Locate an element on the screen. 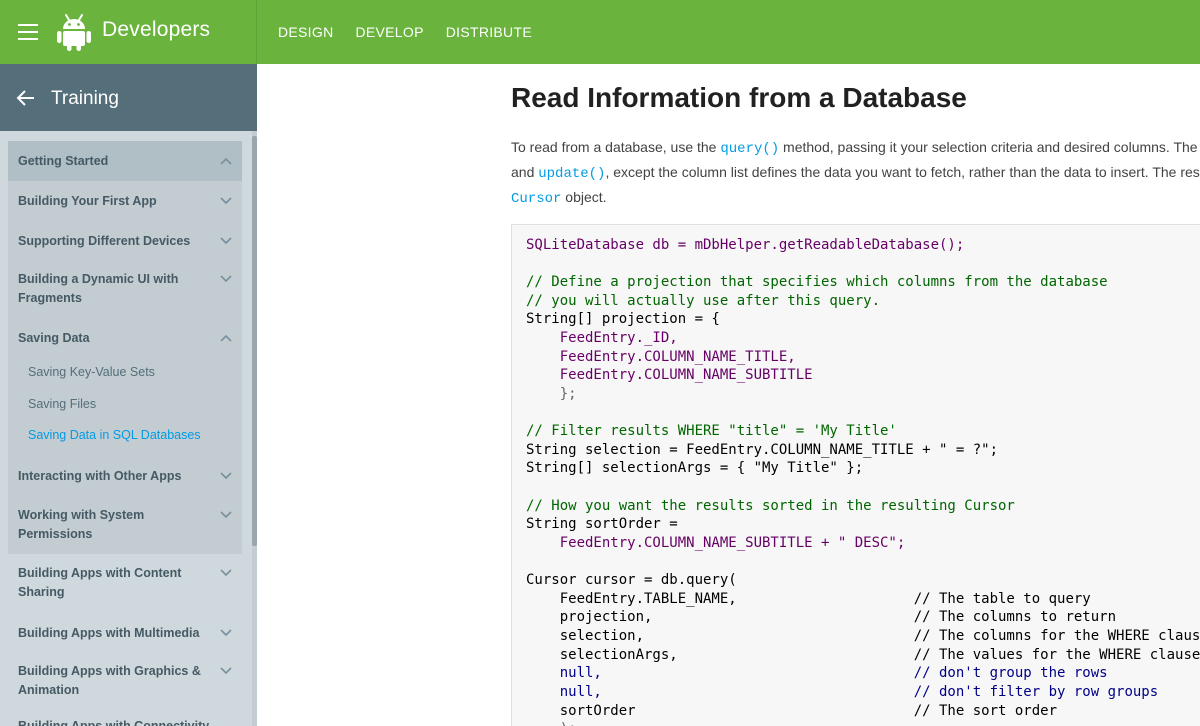  sidebar-item-connectivity: Building Apps with Connectivity is located at coordinates (125, 720).